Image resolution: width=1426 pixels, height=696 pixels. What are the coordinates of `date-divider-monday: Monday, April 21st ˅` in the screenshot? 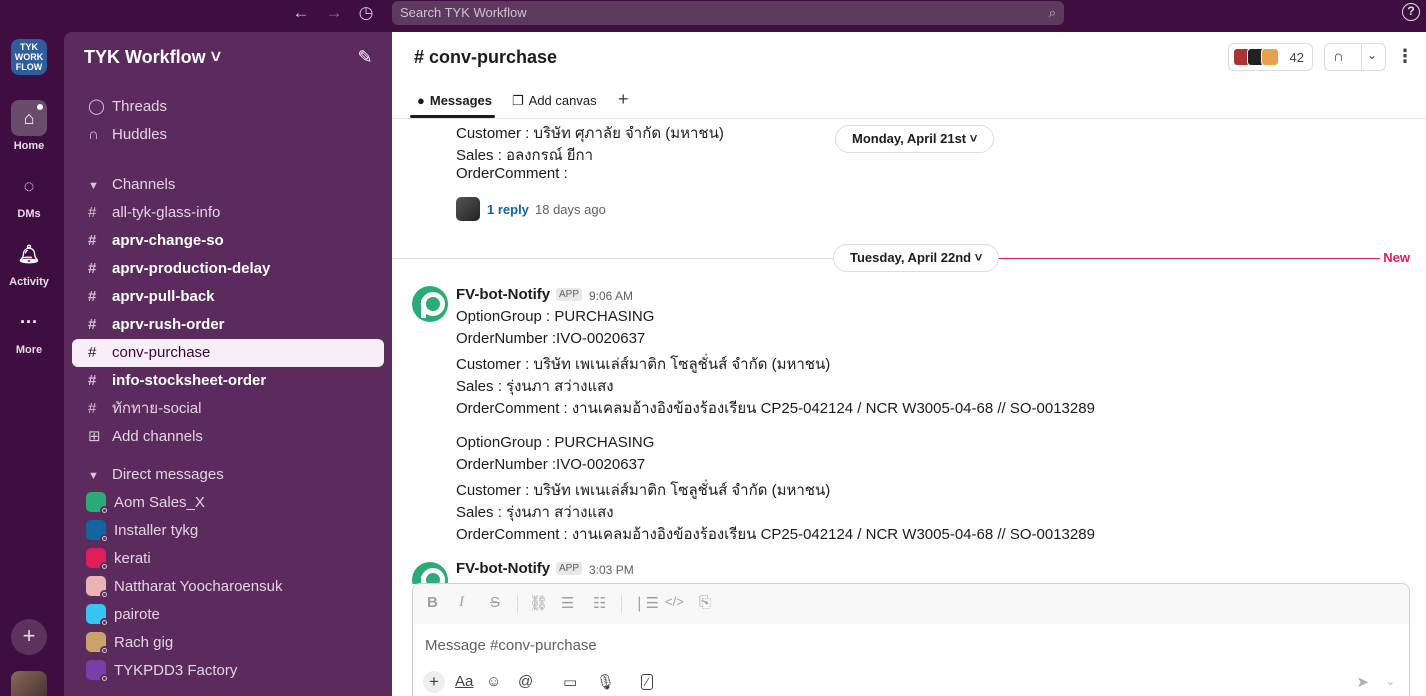 It's located at (915, 139).